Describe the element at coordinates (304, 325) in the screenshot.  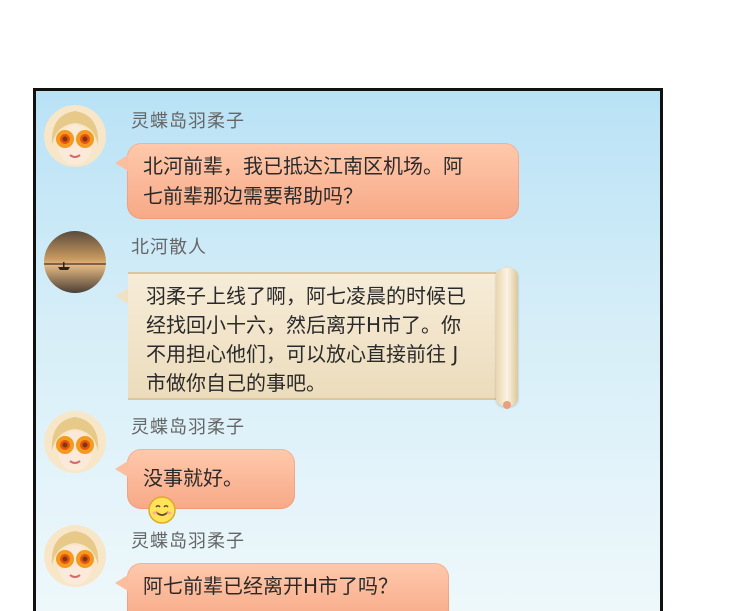
I see `message-line: 经找回小十六，然后离开H市了。你` at that location.